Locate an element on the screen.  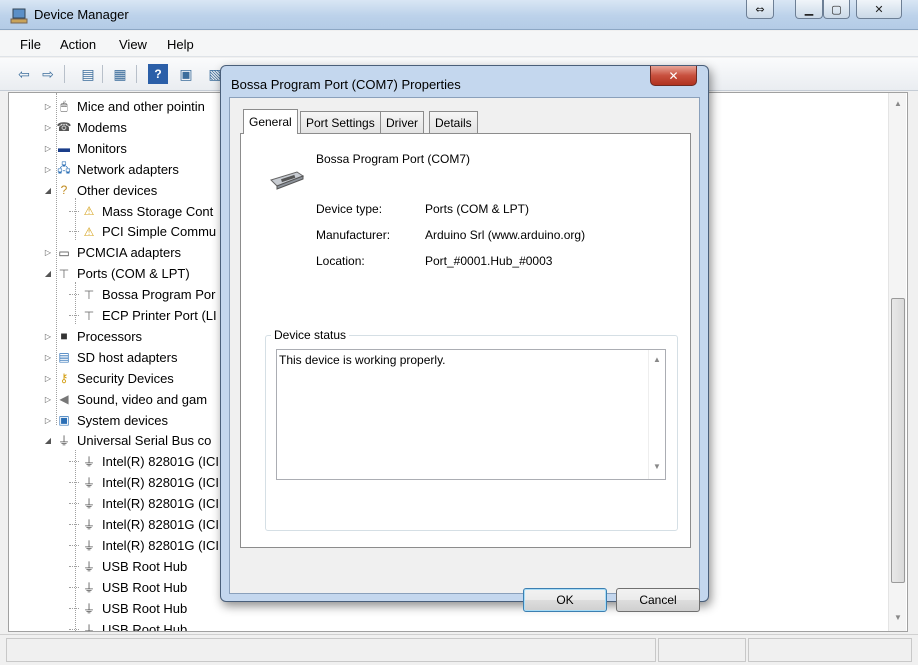
scan-hardware-icon: ▣ is located at coordinates (186, 74).